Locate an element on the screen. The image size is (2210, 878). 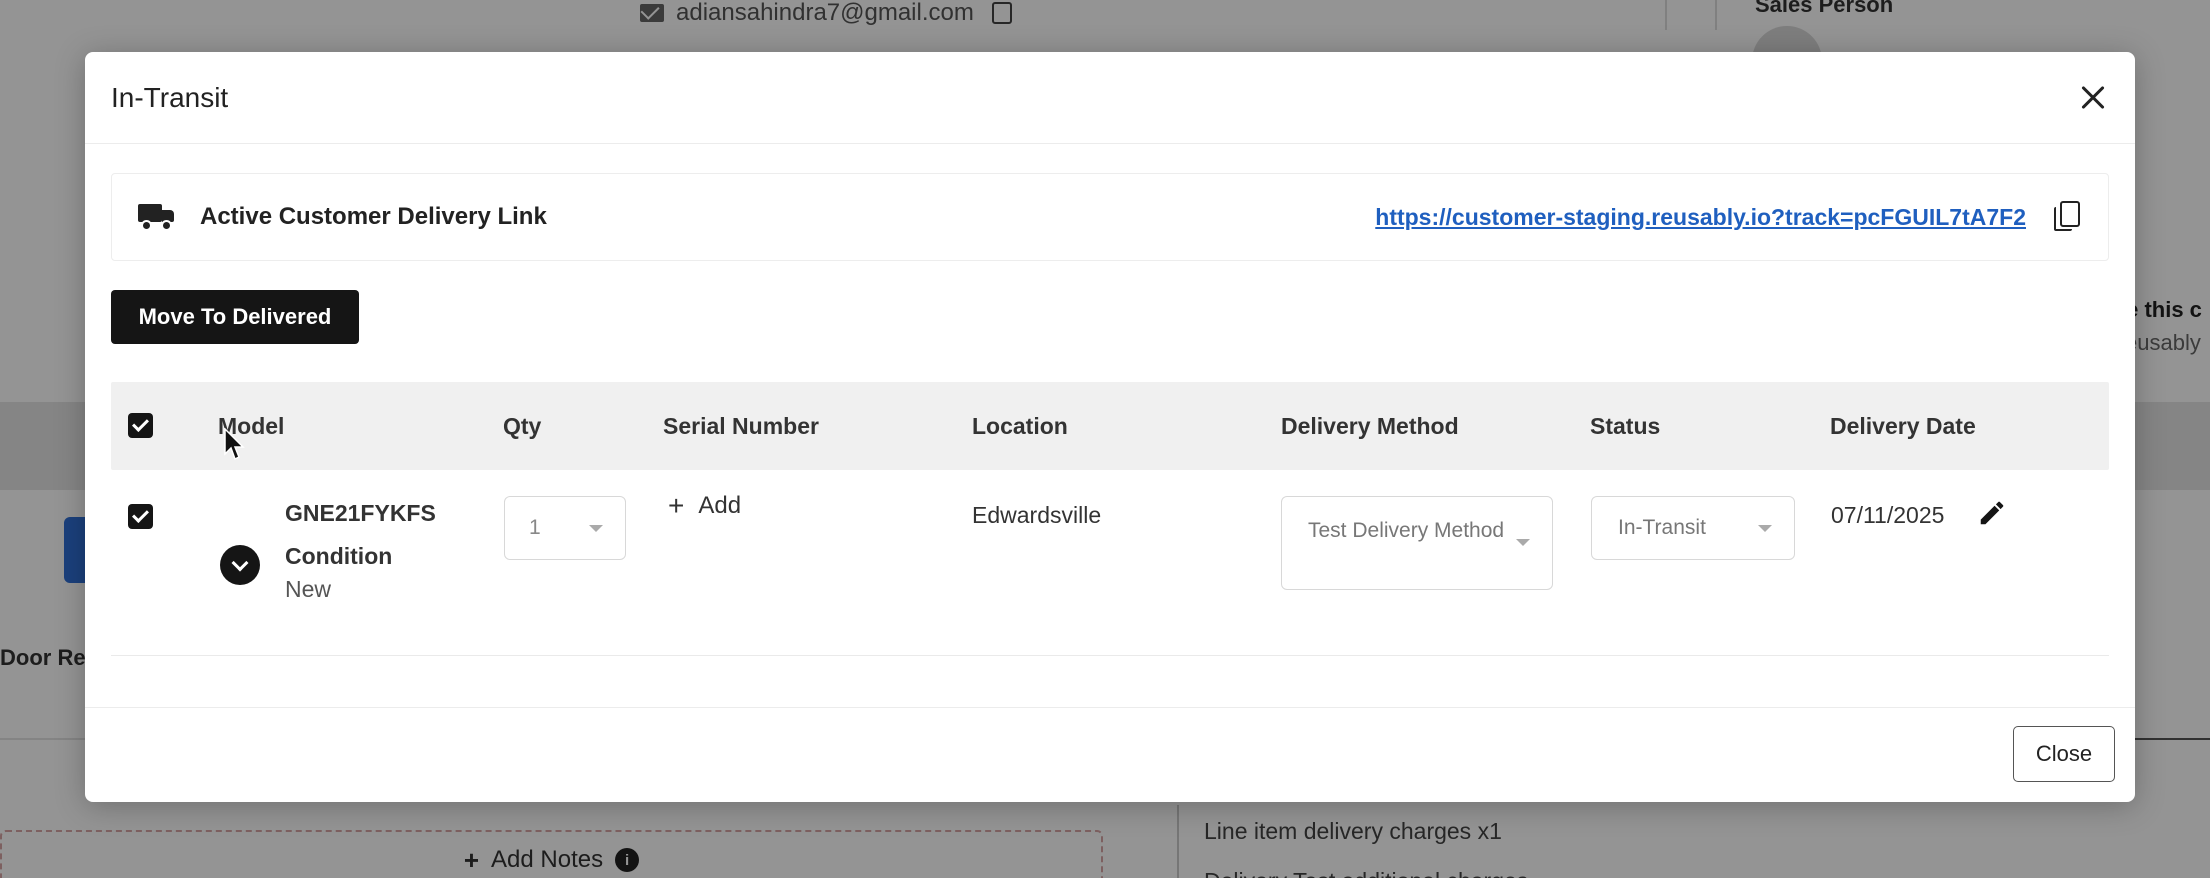
condition-value: New is located at coordinates (308, 589).